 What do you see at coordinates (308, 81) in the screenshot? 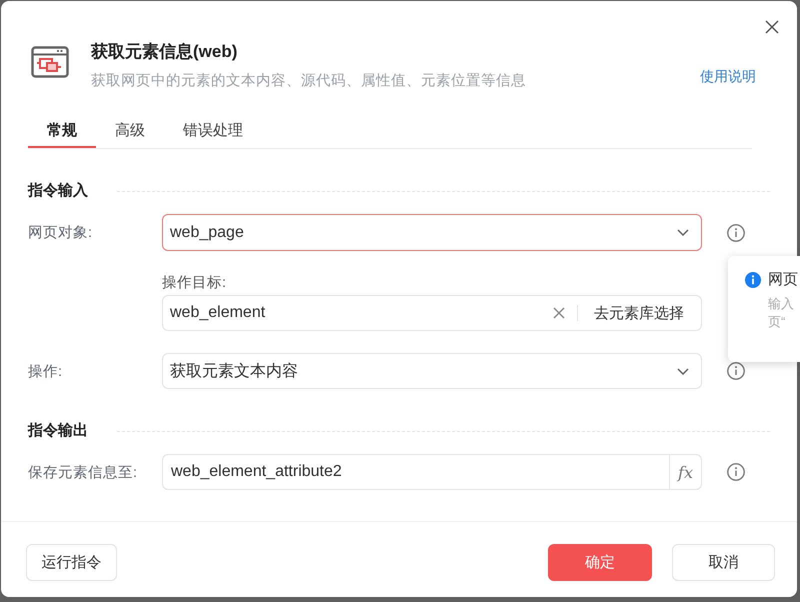
I see `dialog-description: 获取网页中的元素的文本内容、源代码、属性值、元素位置等信息` at bounding box center [308, 81].